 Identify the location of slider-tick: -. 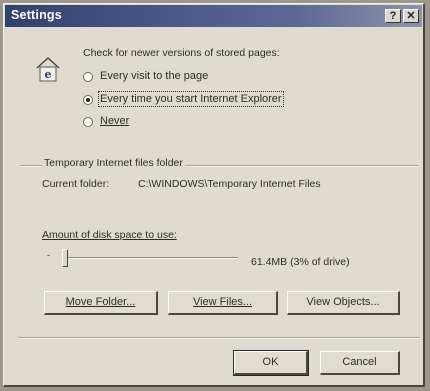
(48, 255).